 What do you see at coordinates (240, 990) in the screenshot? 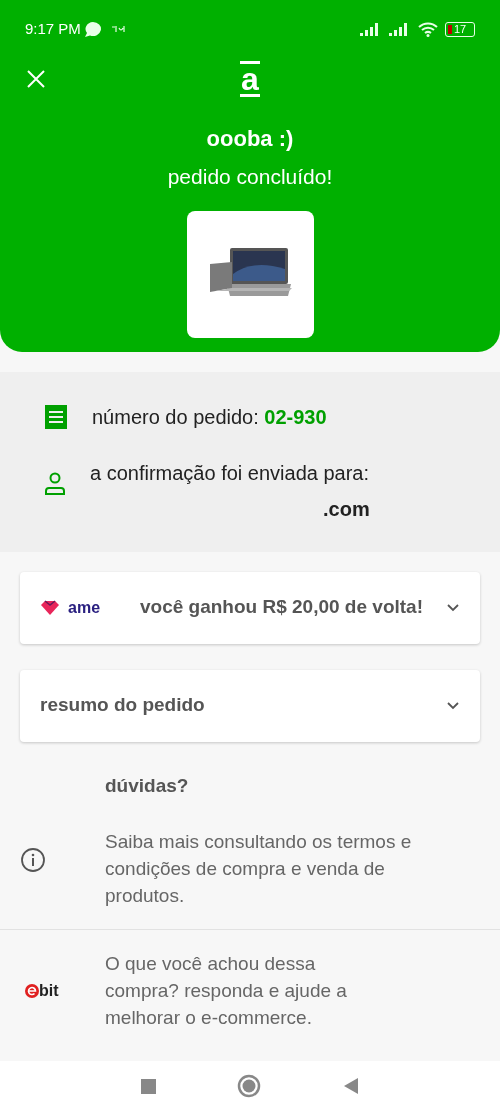
I see `feedback-text: O que você achou dessa compra? responda e ajude a melhorar o e-commerce.` at bounding box center [240, 990].